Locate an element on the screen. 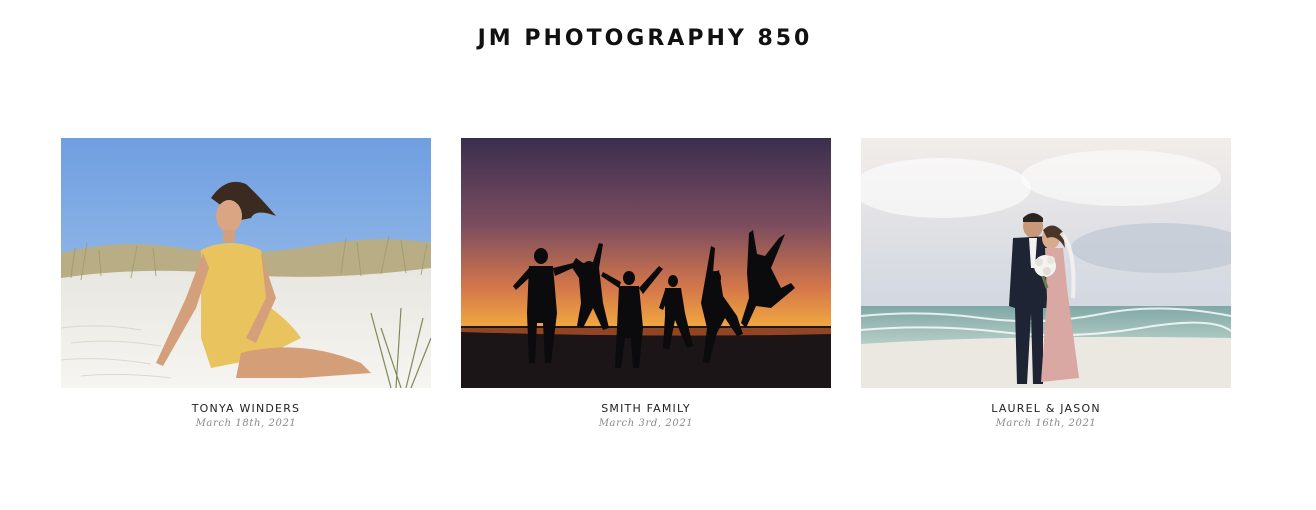  beach-portrait-image is located at coordinates (246, 263).